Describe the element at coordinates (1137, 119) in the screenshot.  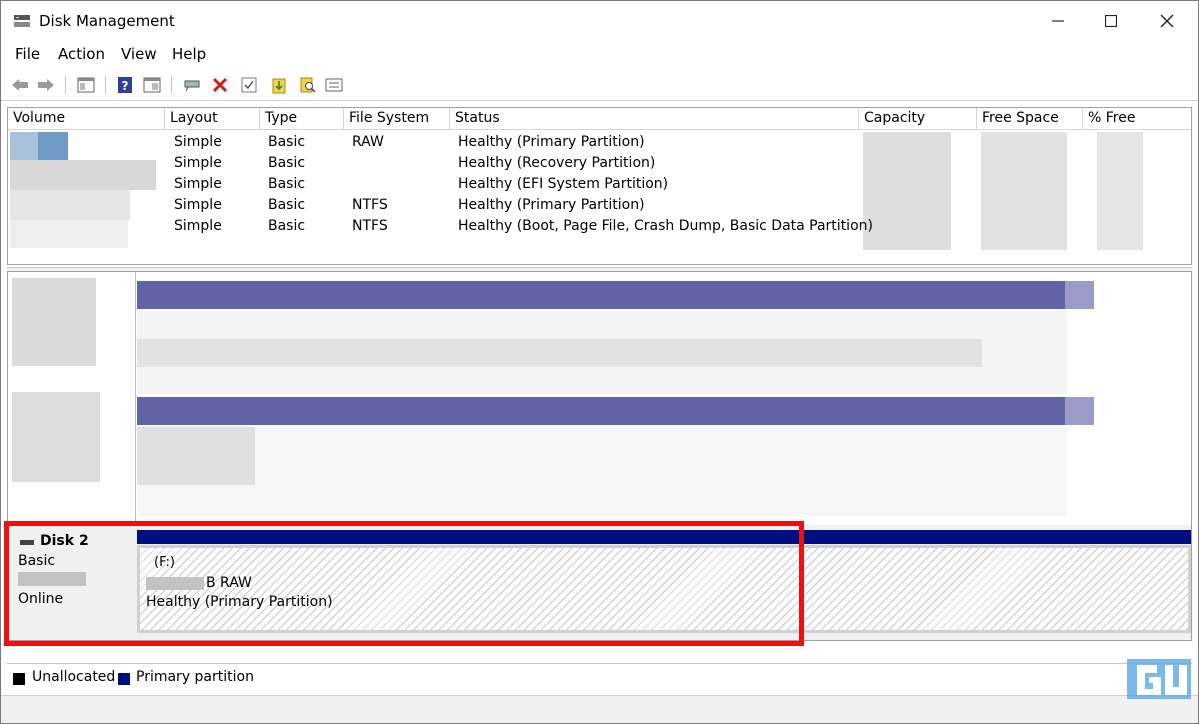
I see `column-header-percent-free: % Free` at that location.